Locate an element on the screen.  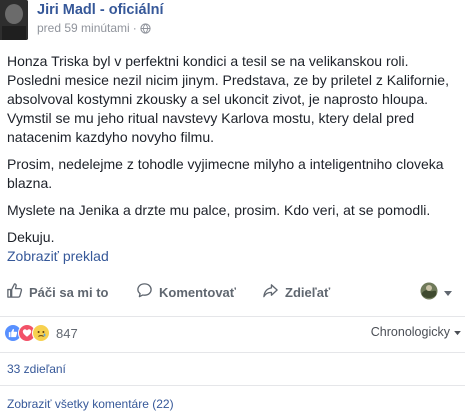
shares-link: 33 zdieľaní is located at coordinates (36, 369).